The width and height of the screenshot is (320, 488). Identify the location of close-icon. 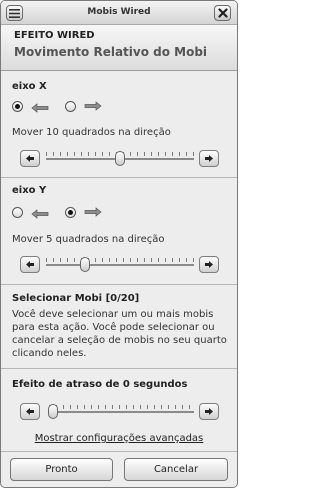
(222, 13).